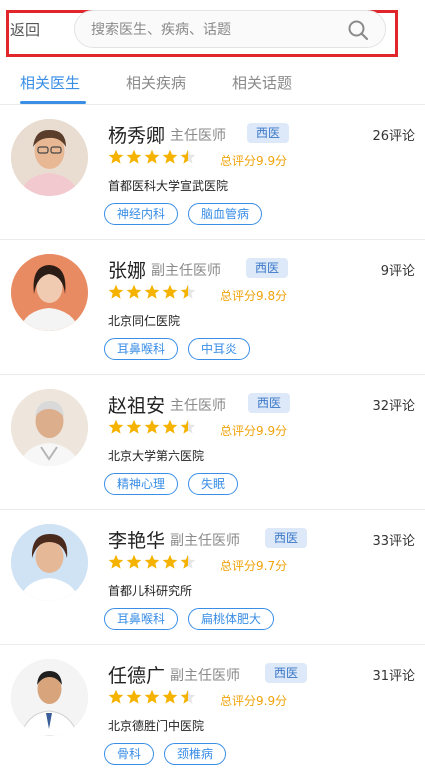 The width and height of the screenshot is (425, 770). What do you see at coordinates (254, 296) in the screenshot?
I see `total-score: 总评分9.8分` at bounding box center [254, 296].